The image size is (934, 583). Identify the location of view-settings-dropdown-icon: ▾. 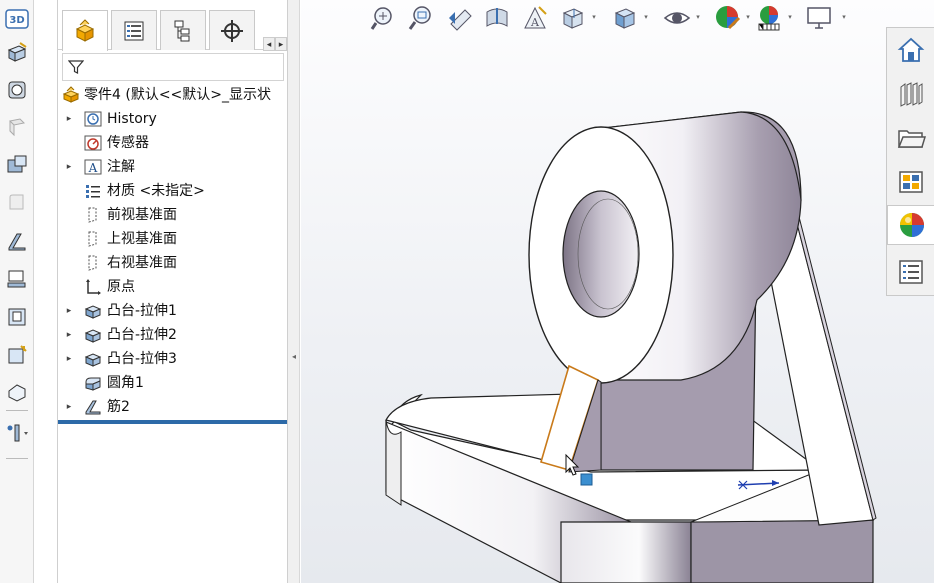
(844, 17).